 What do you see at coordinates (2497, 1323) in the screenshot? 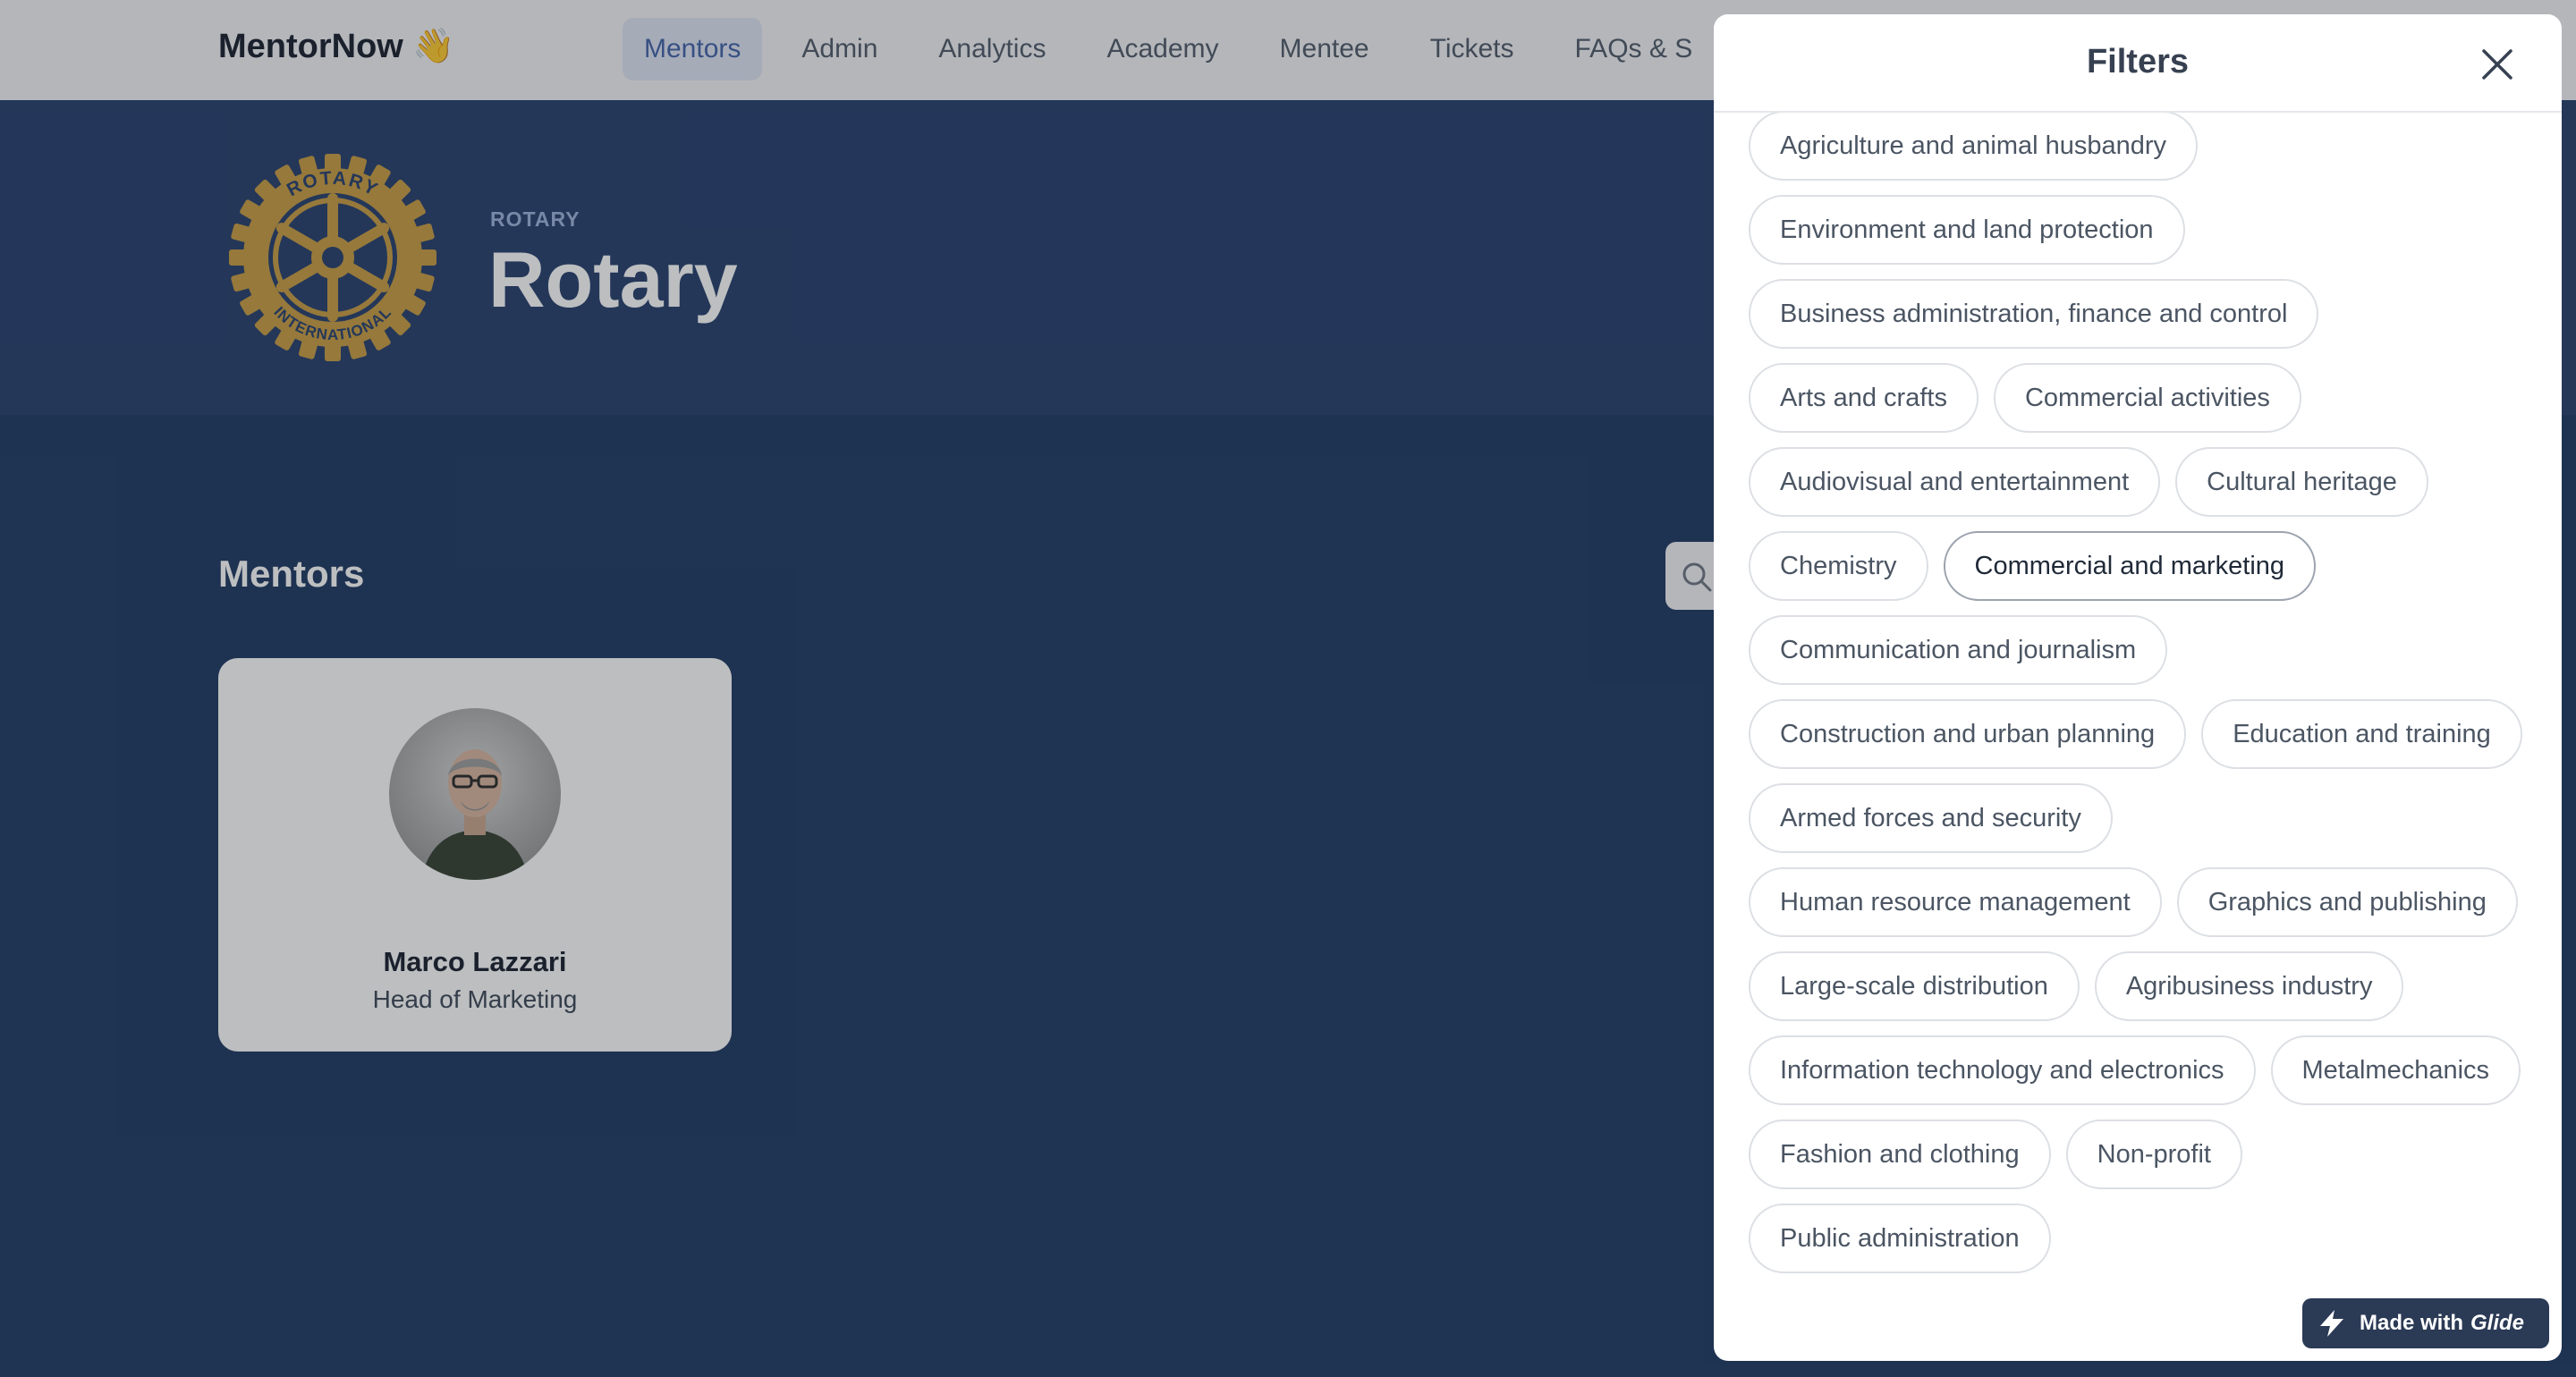
I see `glide-badge-brand: Glide` at bounding box center [2497, 1323].